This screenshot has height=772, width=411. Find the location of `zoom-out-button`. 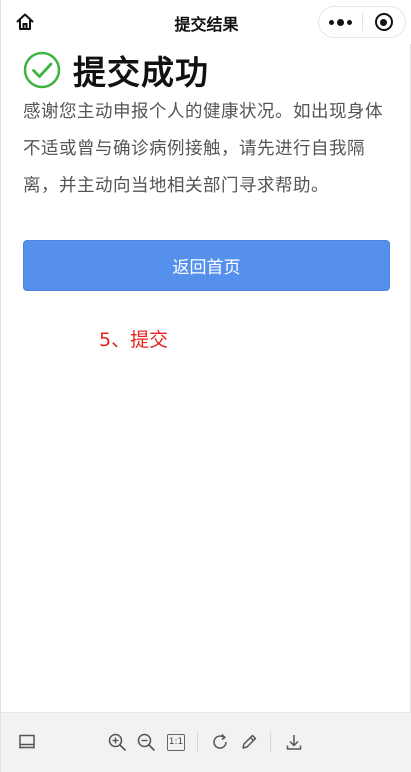

zoom-out-button is located at coordinates (146, 742).